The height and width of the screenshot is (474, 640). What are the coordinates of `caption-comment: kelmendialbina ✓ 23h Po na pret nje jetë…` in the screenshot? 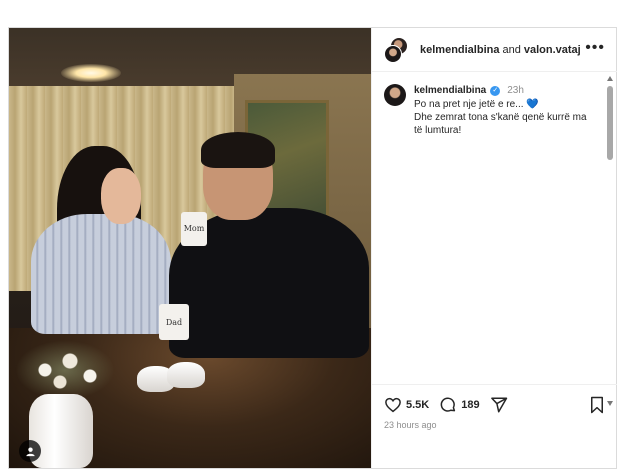 It's located at (494, 110).